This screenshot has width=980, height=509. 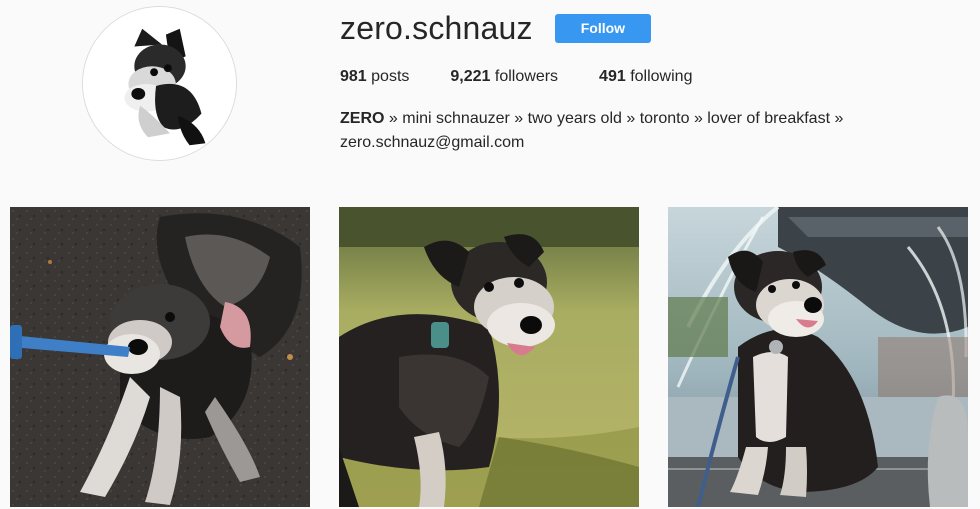 I want to click on profile-title-row: zero.schnauz Follow, so click(x=650, y=28).